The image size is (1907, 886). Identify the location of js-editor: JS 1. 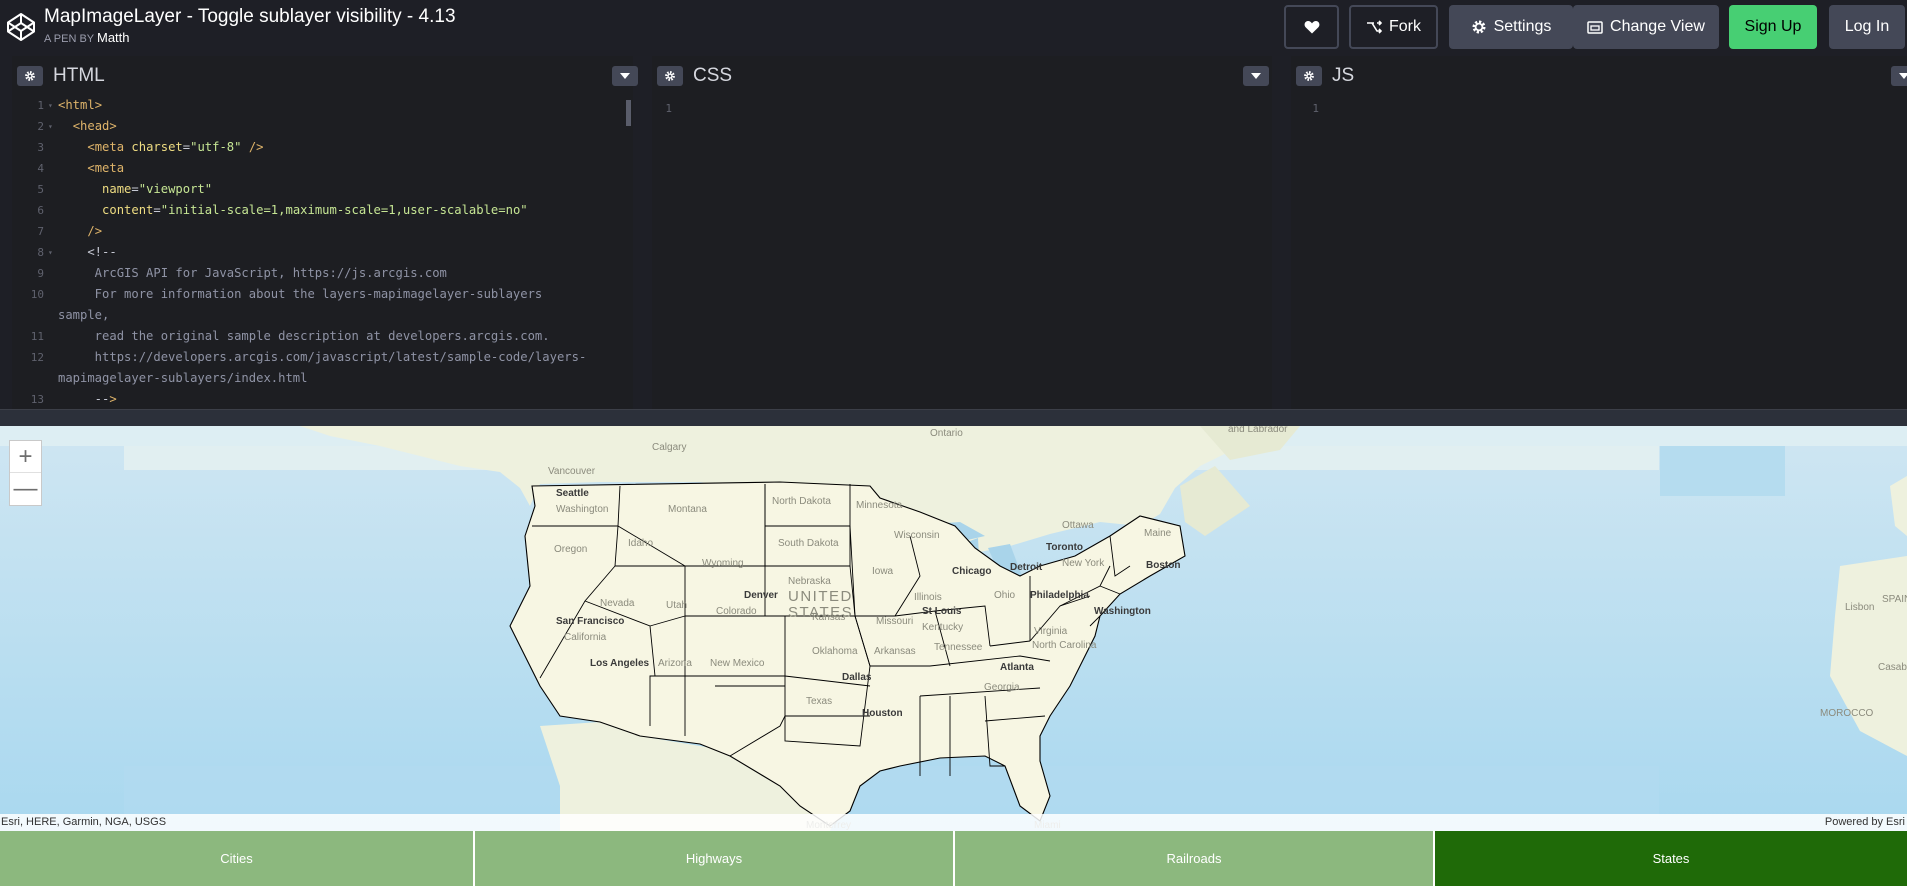
(1599, 232).